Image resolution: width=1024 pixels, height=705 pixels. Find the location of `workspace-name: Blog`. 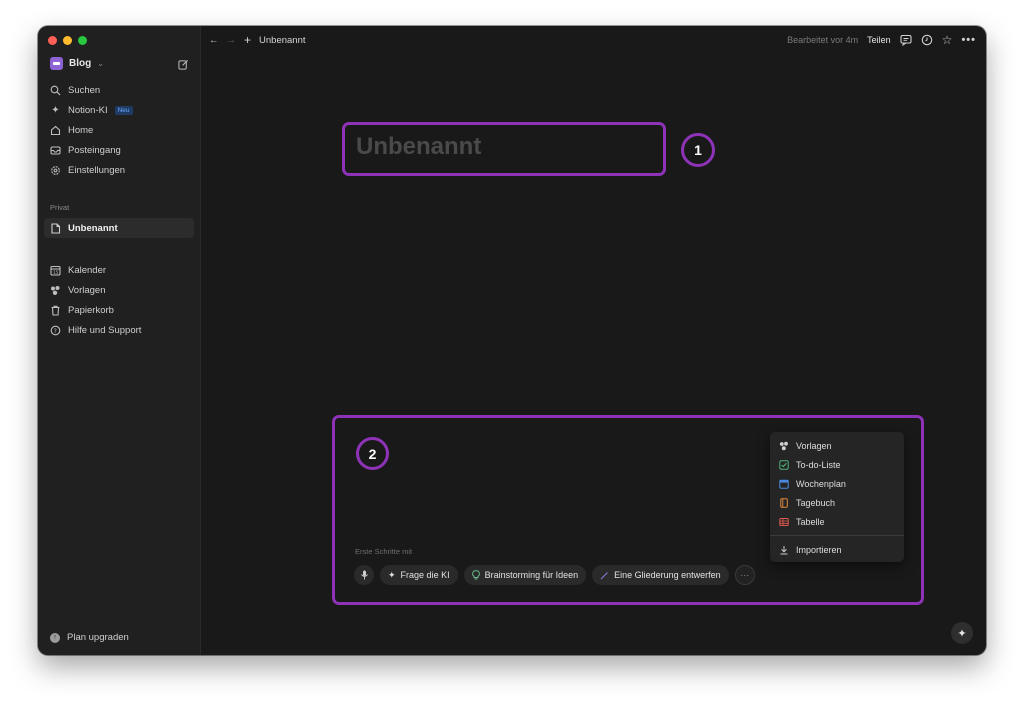

workspace-name: Blog is located at coordinates (80, 63).